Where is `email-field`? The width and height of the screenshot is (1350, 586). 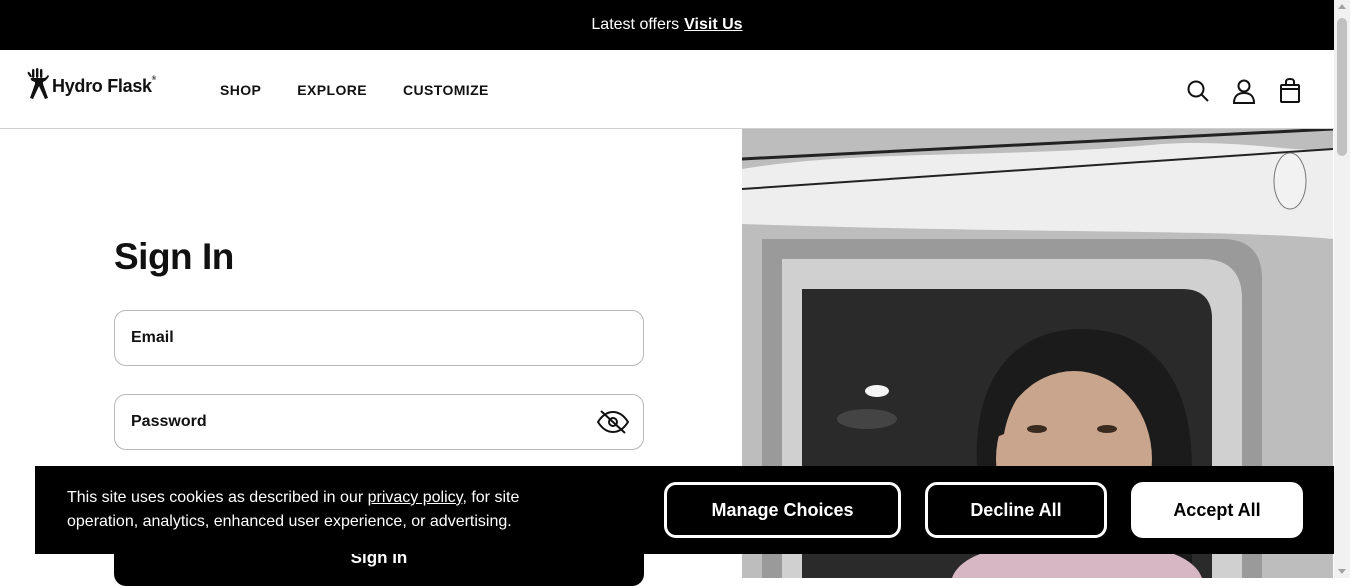
email-field is located at coordinates (379, 338).